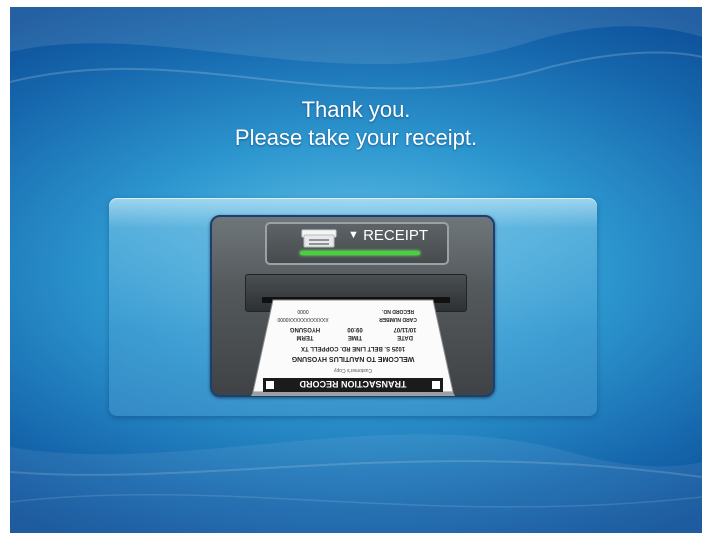 This screenshot has width=706, height=534. Describe the element at coordinates (352, 370) in the screenshot. I see `receipt-subtitle: Customer's Copy` at that location.